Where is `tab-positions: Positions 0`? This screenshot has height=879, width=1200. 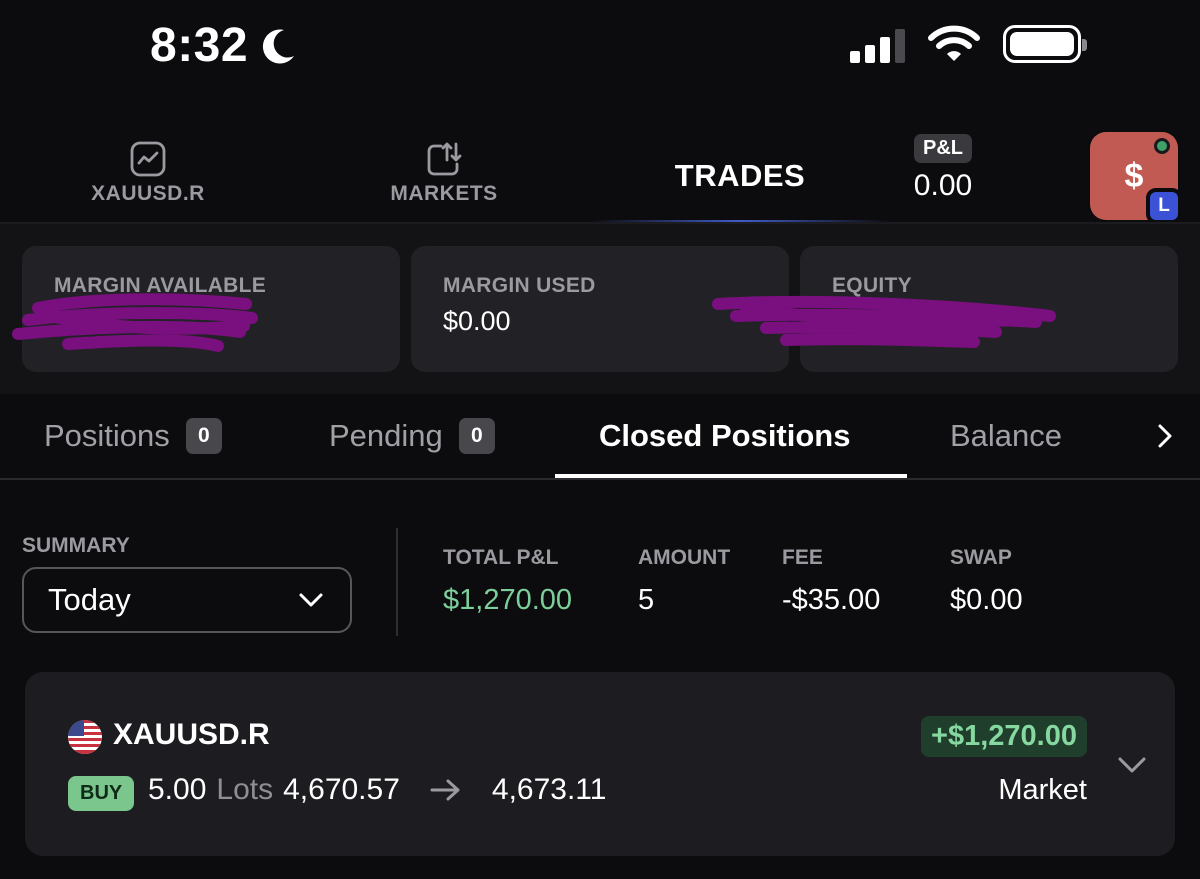
tab-positions: Positions 0 is located at coordinates (133, 436).